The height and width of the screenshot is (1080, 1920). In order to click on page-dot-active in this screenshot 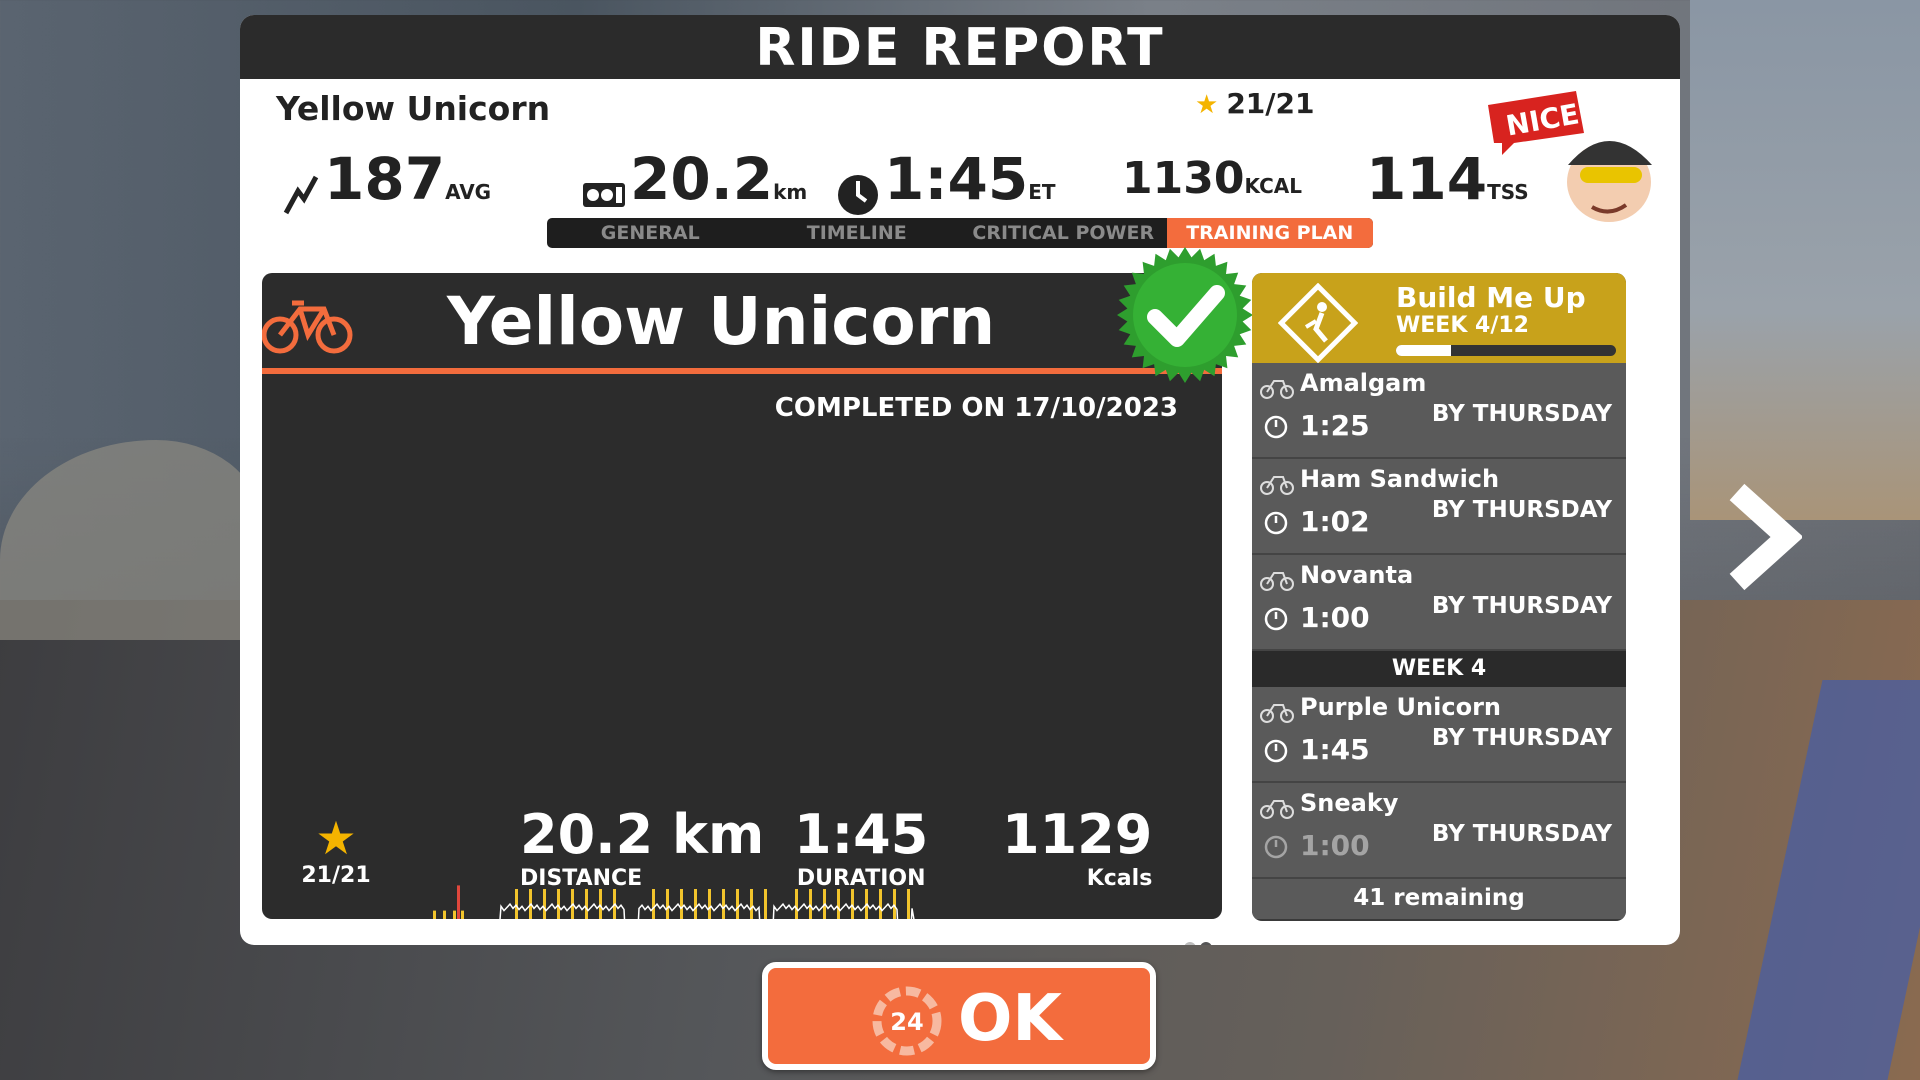, I will do `click(1206, 943)`.